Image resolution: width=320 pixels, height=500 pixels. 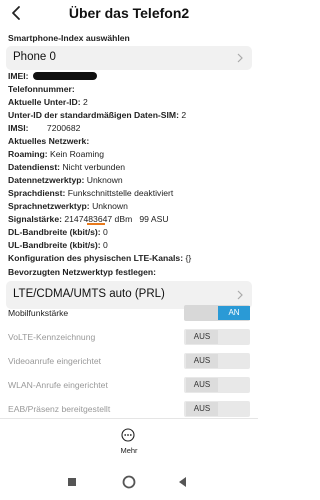 I want to click on switch-label: Videoanrufe eingerichtet, so click(x=55, y=361).